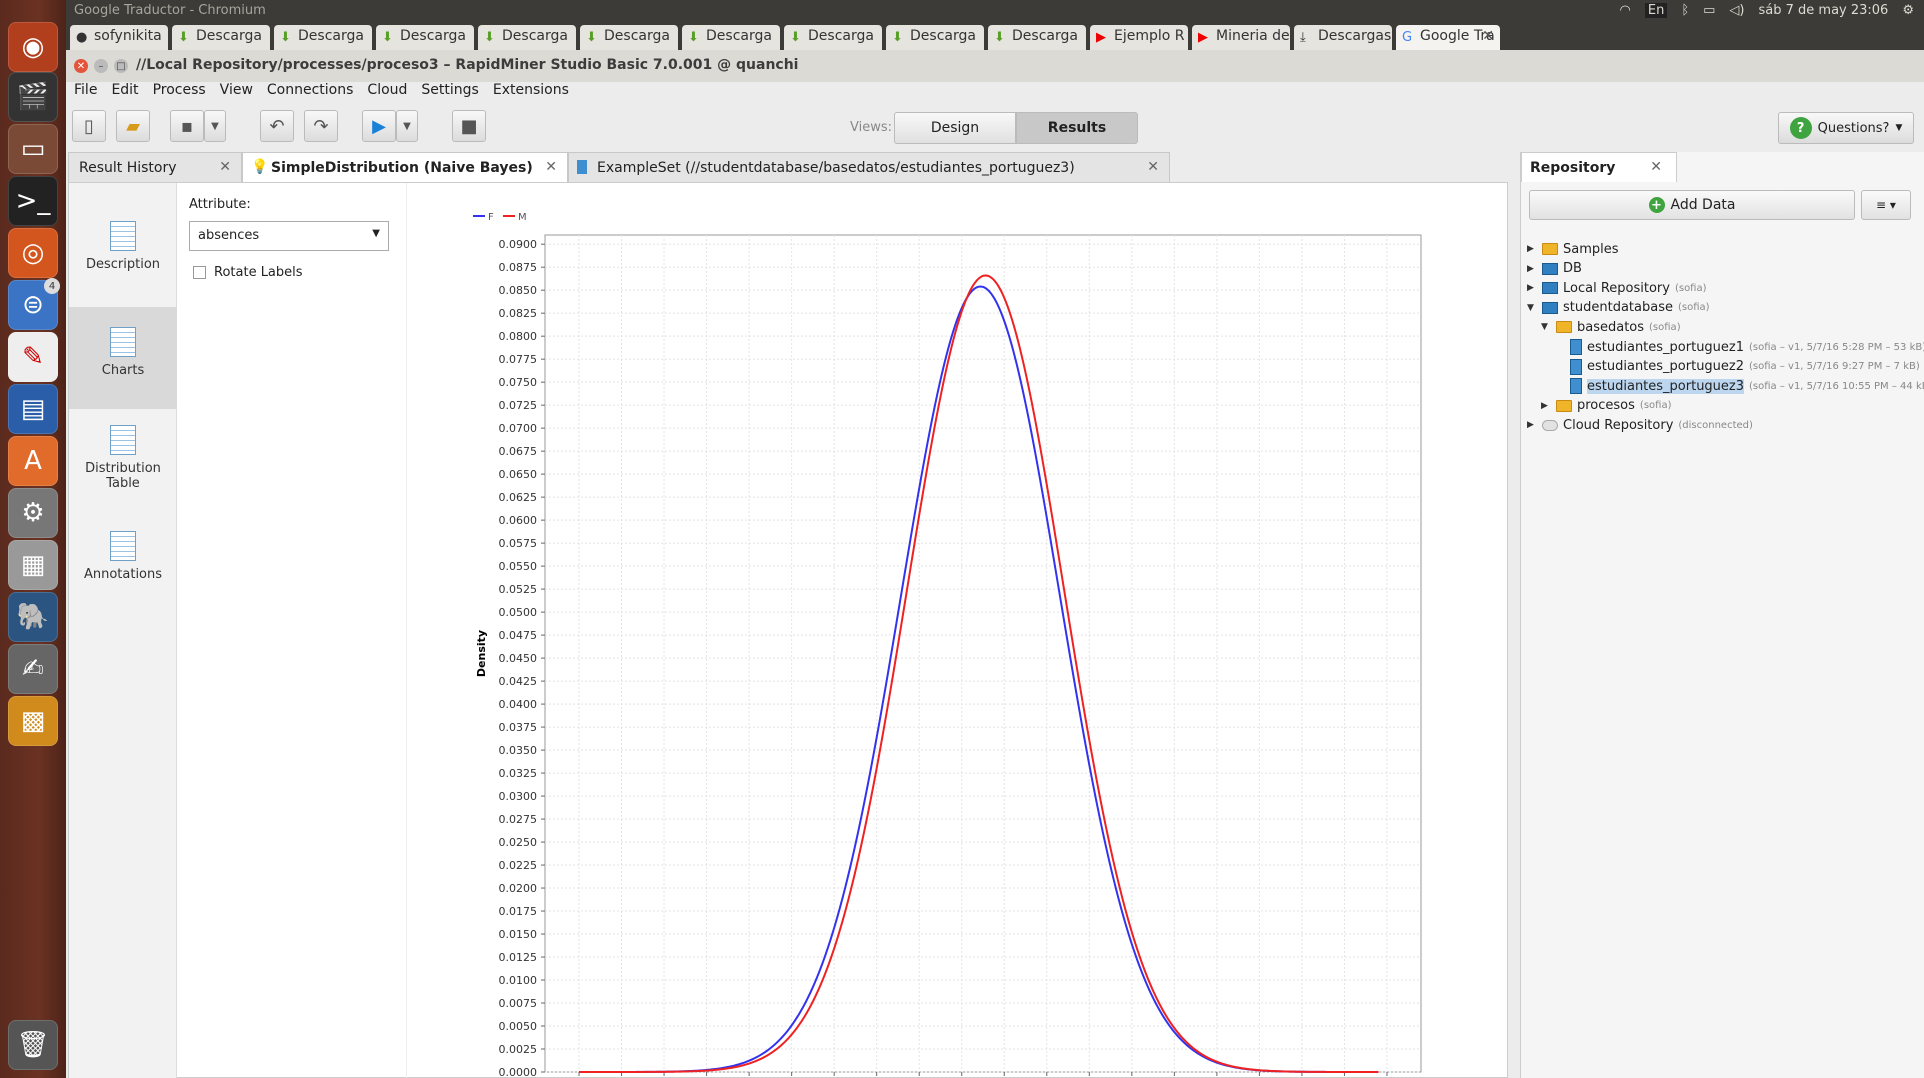 The width and height of the screenshot is (1924, 1078). I want to click on chromium-icon: ⊜ 4, so click(34, 304).